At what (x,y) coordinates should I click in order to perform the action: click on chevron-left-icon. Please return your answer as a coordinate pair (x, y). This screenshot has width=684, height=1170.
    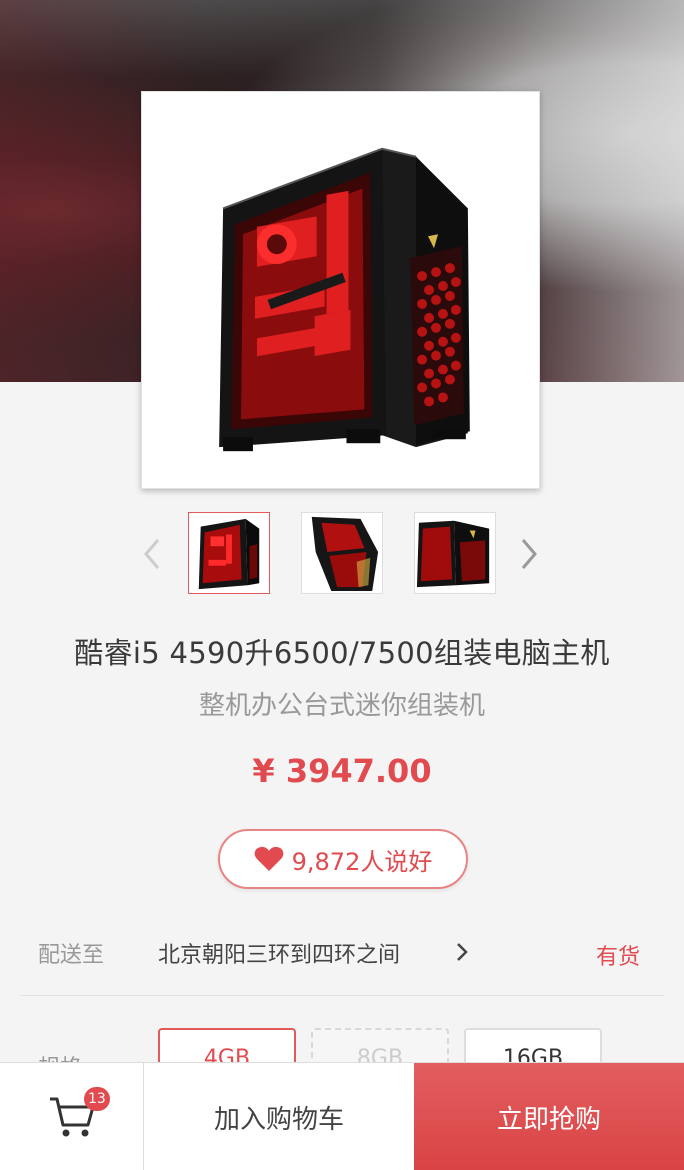
    Looking at the image, I should click on (152, 554).